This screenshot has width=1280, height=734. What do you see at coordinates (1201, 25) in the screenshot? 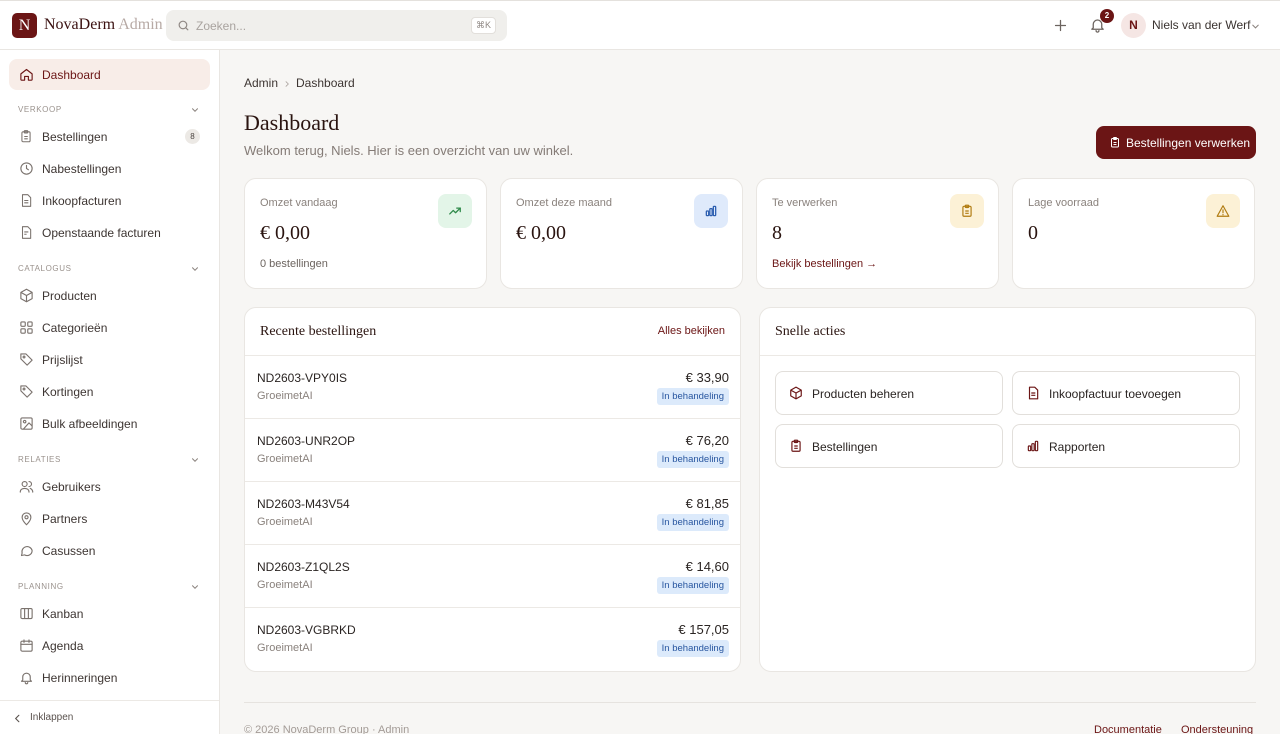
I see `user-name: Niels van der Werf` at bounding box center [1201, 25].